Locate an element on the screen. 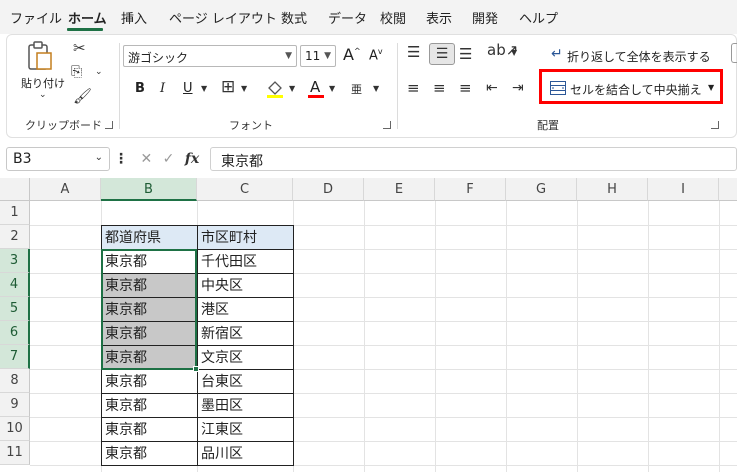 This screenshot has height=472, width=737. cell-b2: 都道府県 is located at coordinates (149, 237).